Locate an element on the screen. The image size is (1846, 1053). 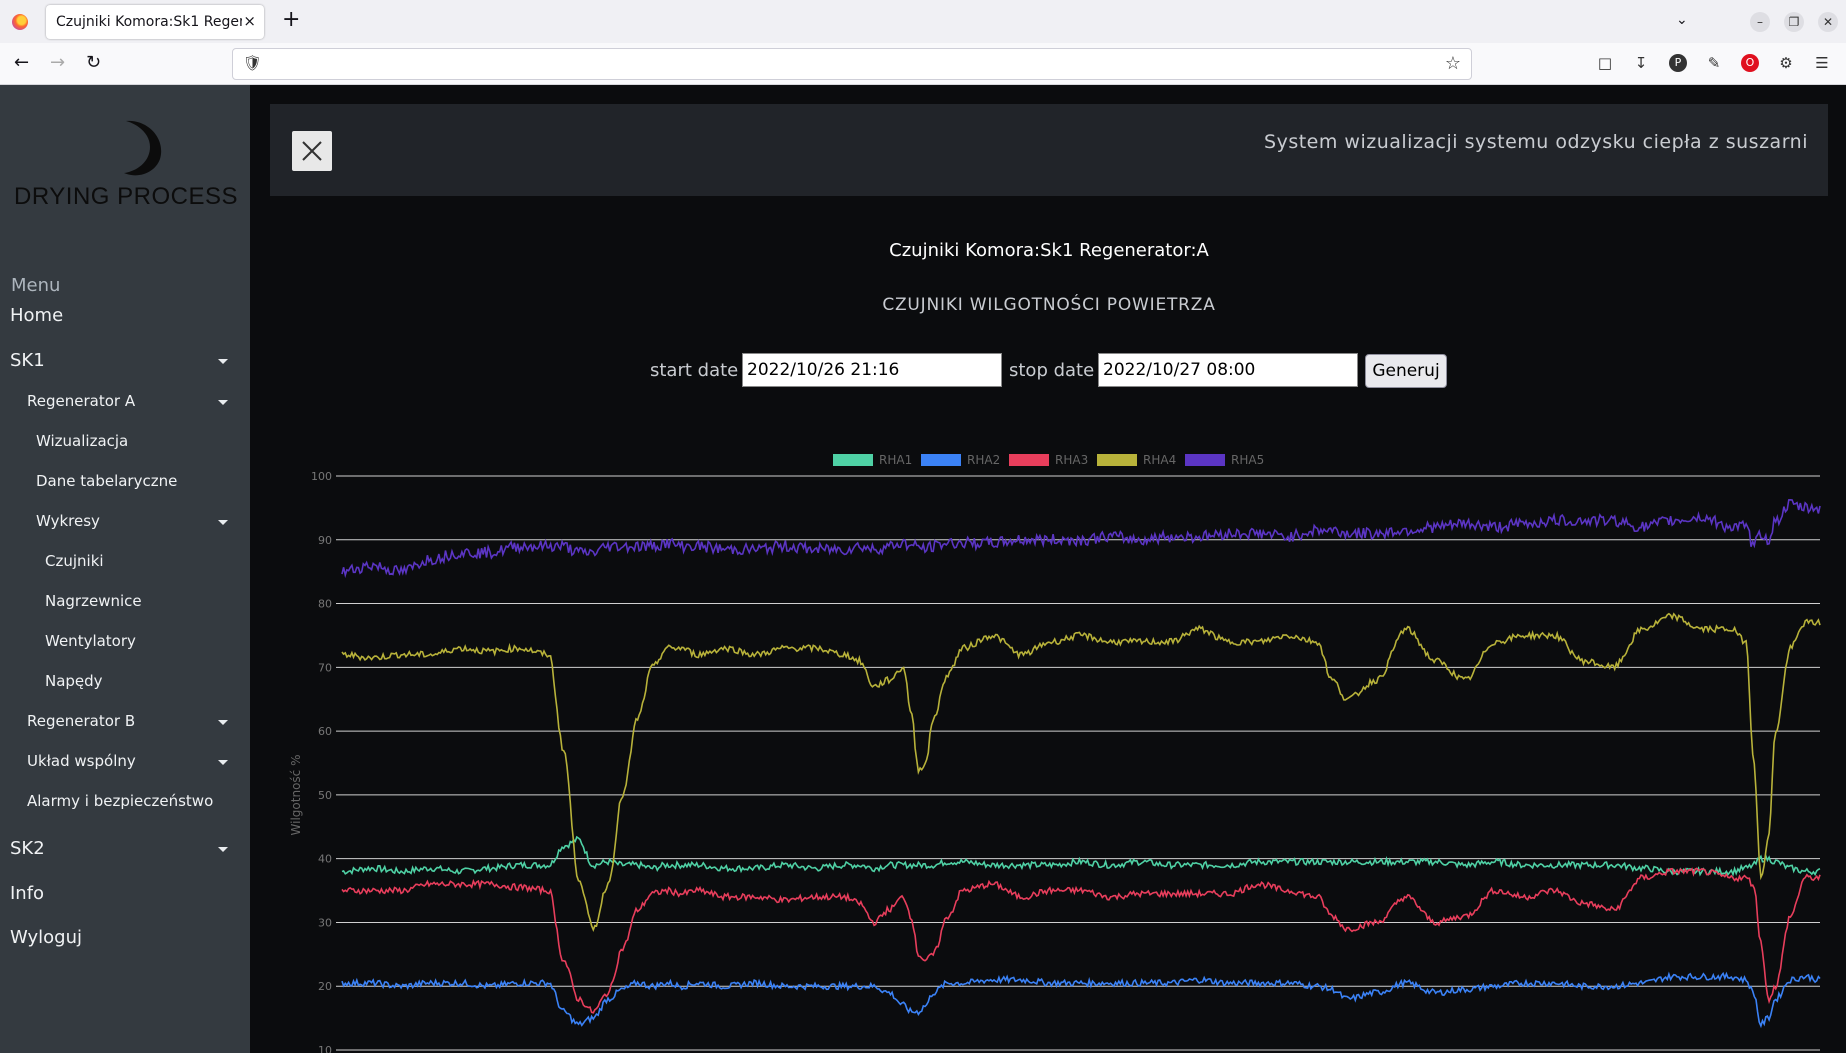
browser-tab: Czujniki Komora:Sk1 Regenerator:A × is located at coordinates (155, 22).